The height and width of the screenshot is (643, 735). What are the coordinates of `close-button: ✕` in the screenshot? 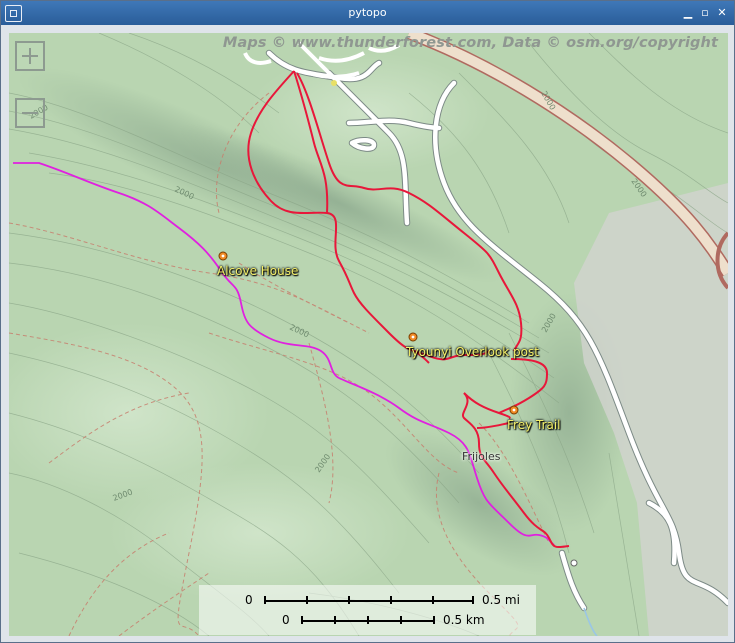 It's located at (722, 13).